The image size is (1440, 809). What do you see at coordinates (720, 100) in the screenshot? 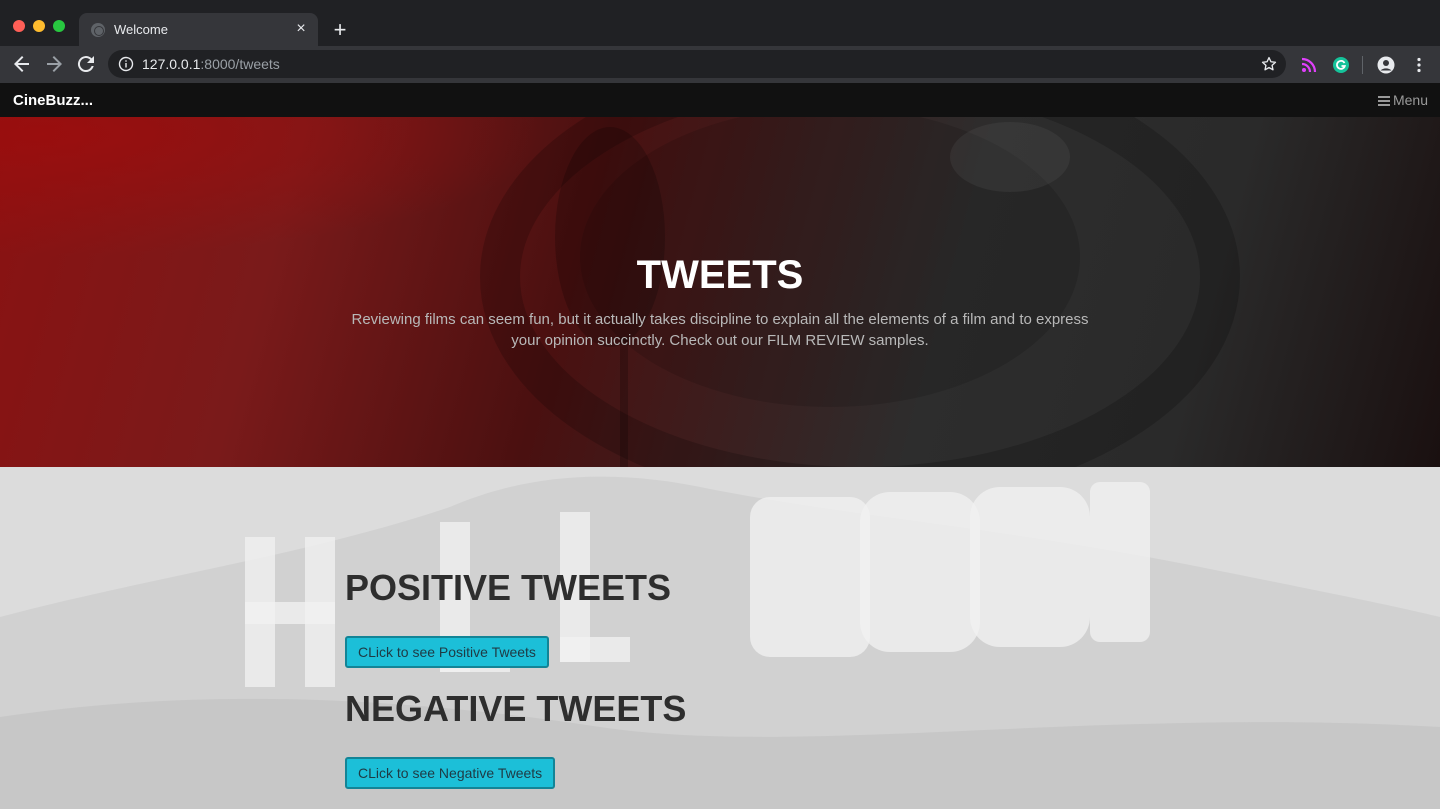
I see `site-navbar: CineBuzz... Menu` at bounding box center [720, 100].